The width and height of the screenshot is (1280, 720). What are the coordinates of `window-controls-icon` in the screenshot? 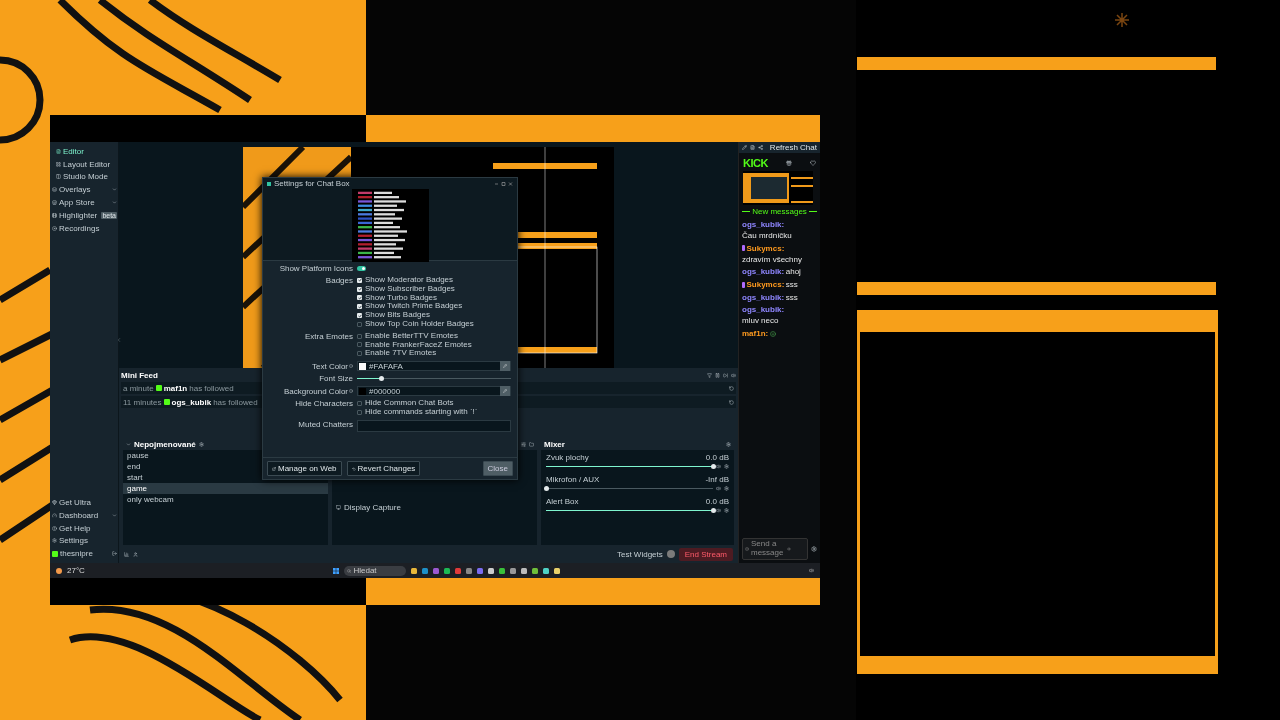 It's located at (504, 183).